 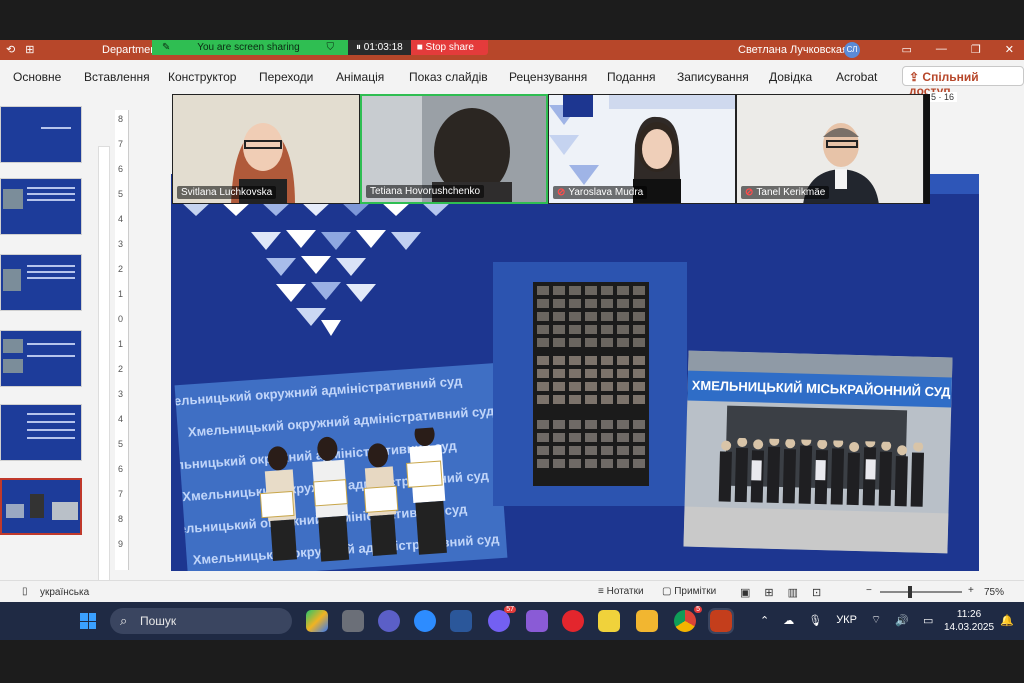 I want to click on maximize-icon: ❐, so click(x=976, y=49).